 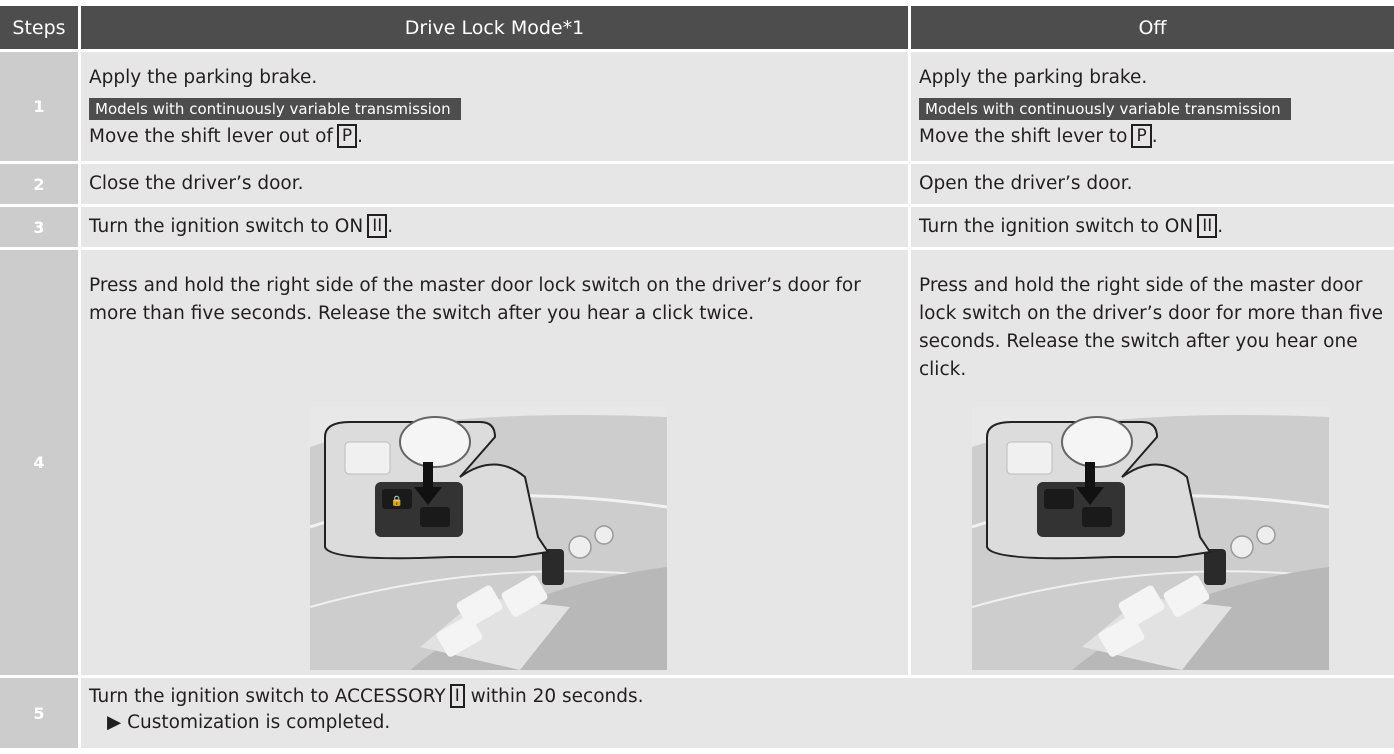 I want to click on step-2-off-cell: Open the driver’s door., so click(x=1152, y=184).